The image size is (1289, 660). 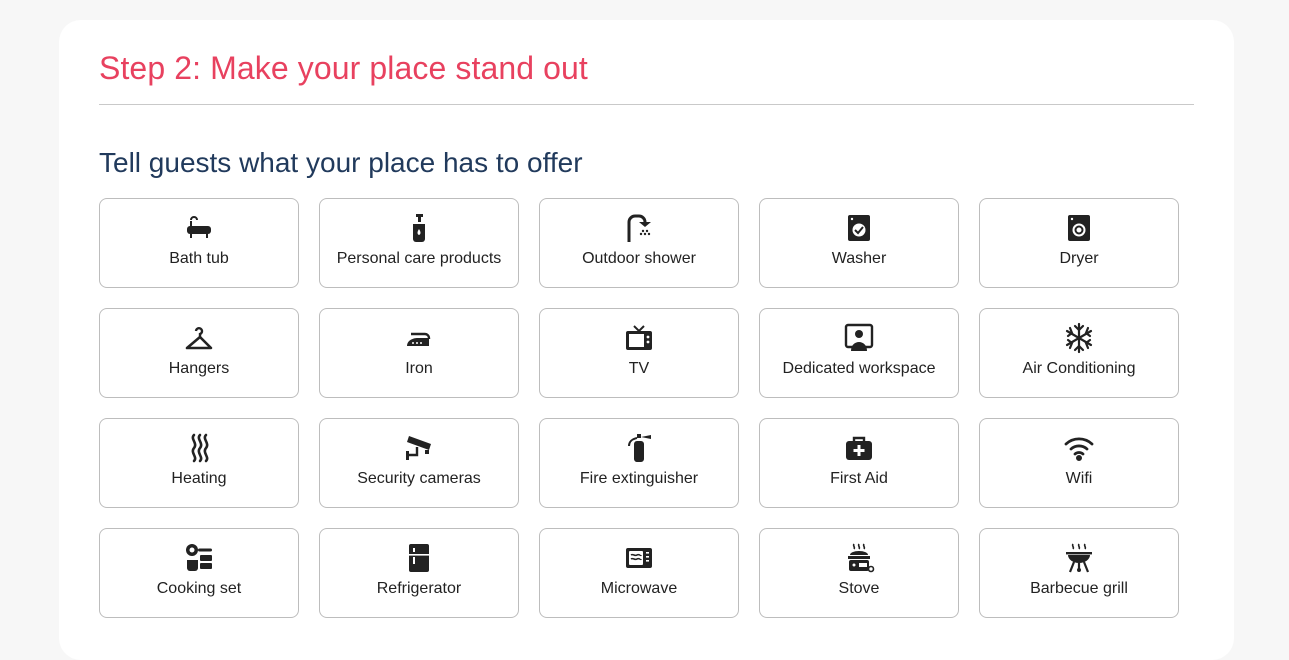 What do you see at coordinates (419, 588) in the screenshot?
I see `amenity-label: Refrigerator` at bounding box center [419, 588].